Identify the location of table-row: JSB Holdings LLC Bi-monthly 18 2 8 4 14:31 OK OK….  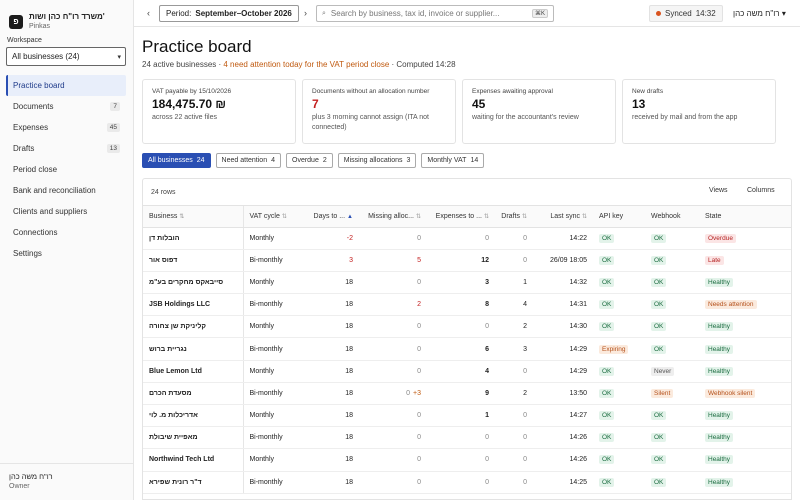
(467, 305).